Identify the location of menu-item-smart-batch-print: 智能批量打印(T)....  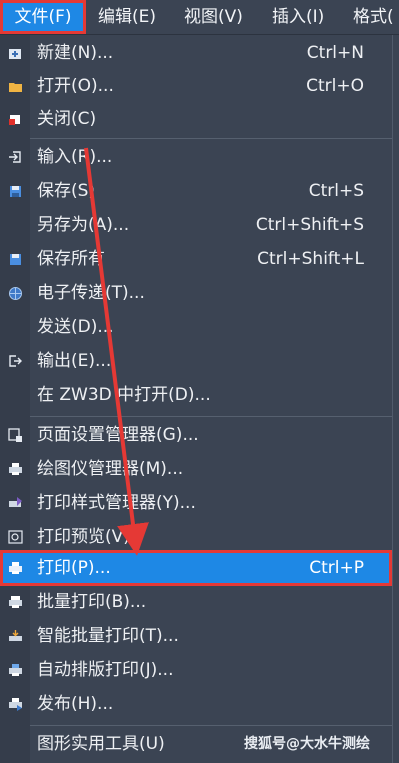
(196, 636).